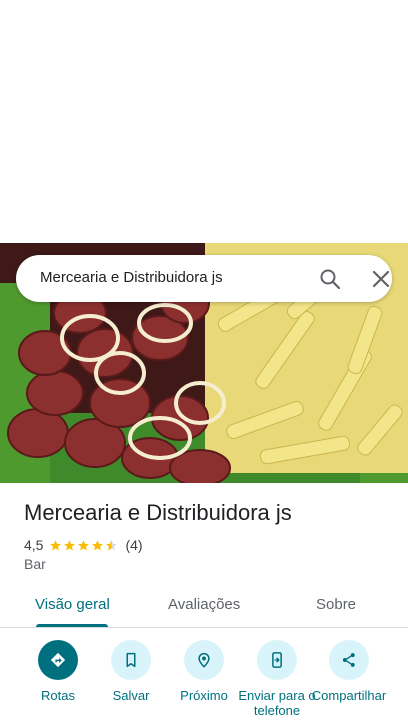  I want to click on place-name: Mercearia e Distribuidora js, so click(158, 512).